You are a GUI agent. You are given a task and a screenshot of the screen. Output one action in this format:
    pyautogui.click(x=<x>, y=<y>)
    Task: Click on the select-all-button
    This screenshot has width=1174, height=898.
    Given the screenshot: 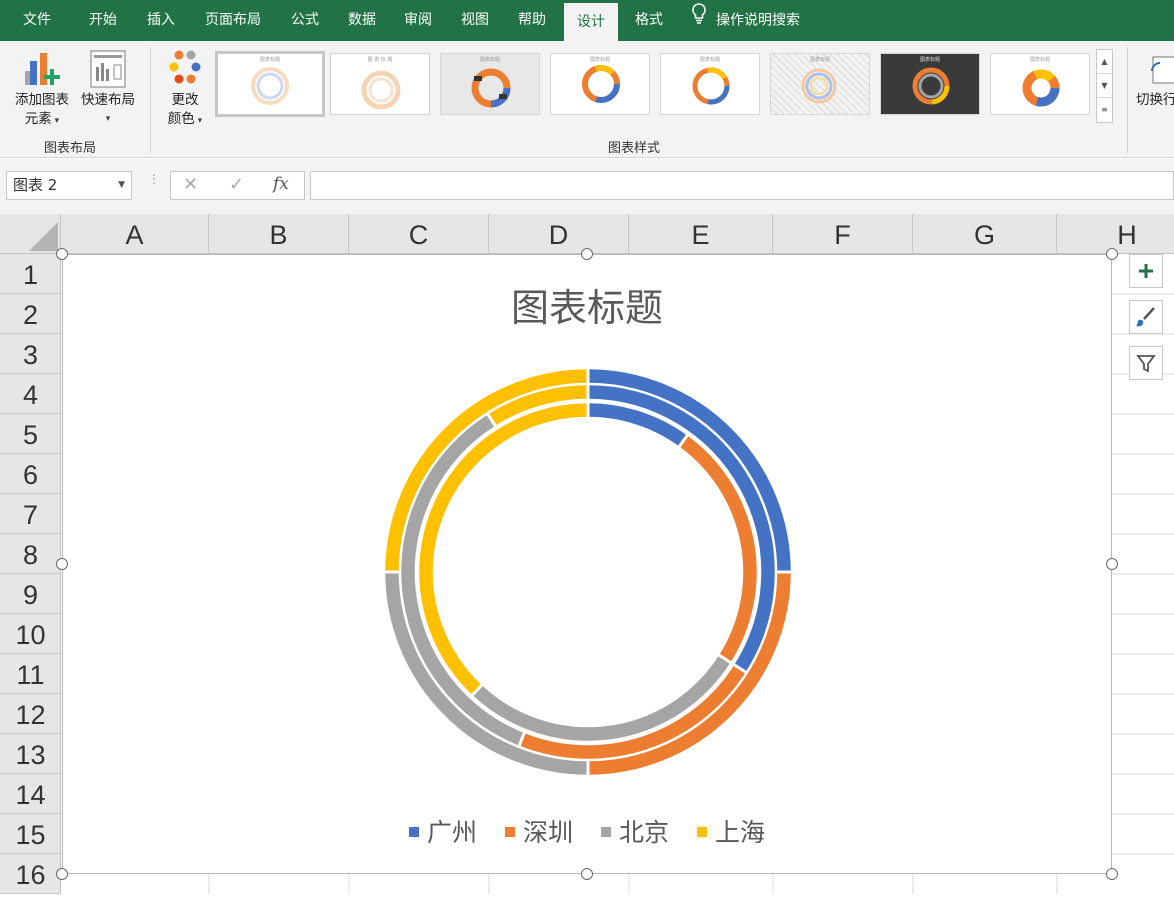 What is the action you would take?
    pyautogui.click(x=30, y=234)
    